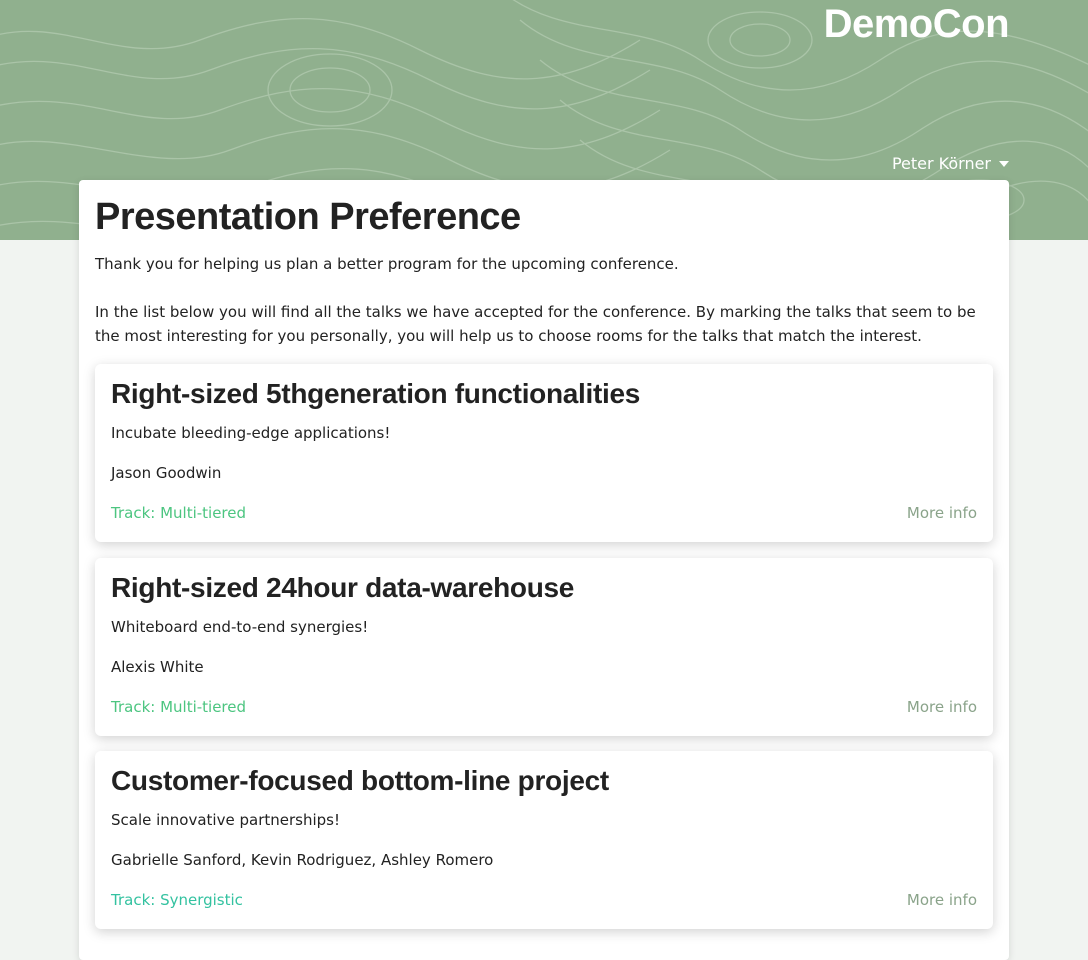  What do you see at coordinates (225, 820) in the screenshot?
I see `talk-abstract: Scale innovative partnerships!` at bounding box center [225, 820].